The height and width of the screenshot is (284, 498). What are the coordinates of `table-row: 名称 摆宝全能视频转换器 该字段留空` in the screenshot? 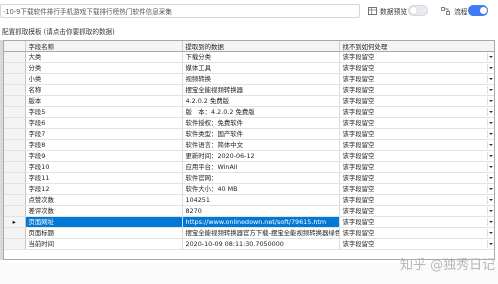 It's located at (249, 90).